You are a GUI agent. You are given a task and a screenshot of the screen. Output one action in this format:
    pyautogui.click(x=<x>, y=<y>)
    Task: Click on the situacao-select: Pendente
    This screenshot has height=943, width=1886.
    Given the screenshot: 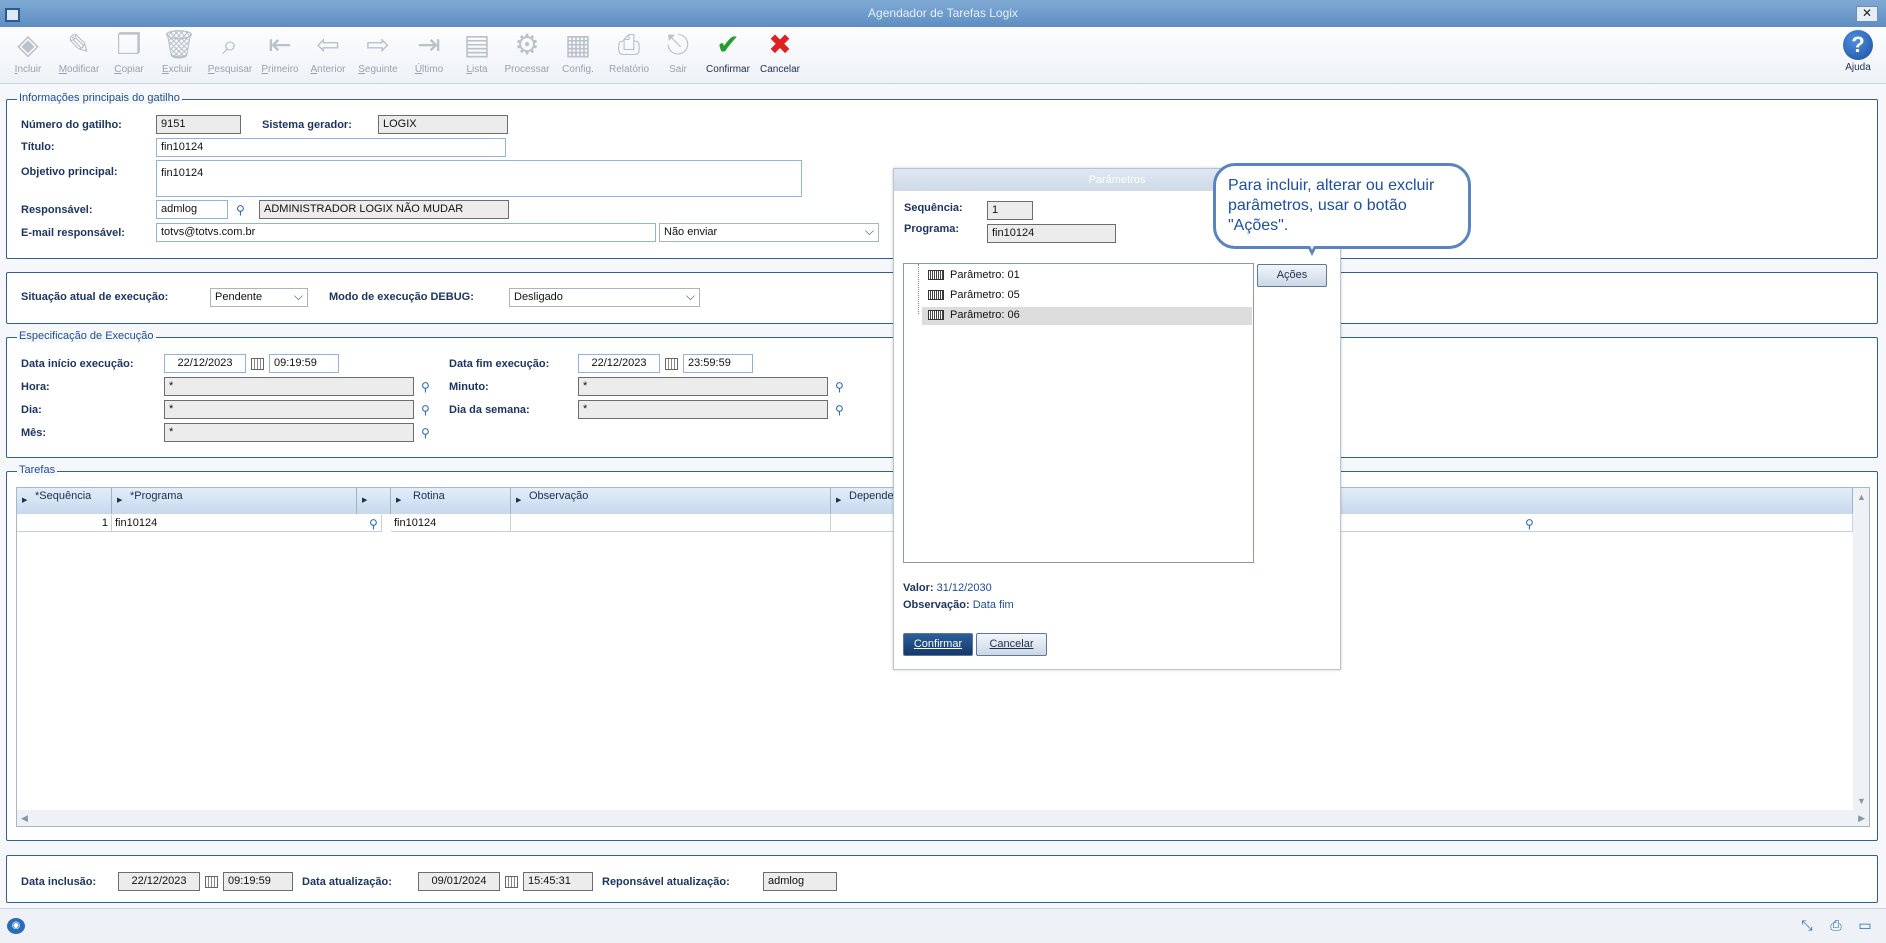 What is the action you would take?
    pyautogui.click(x=259, y=297)
    